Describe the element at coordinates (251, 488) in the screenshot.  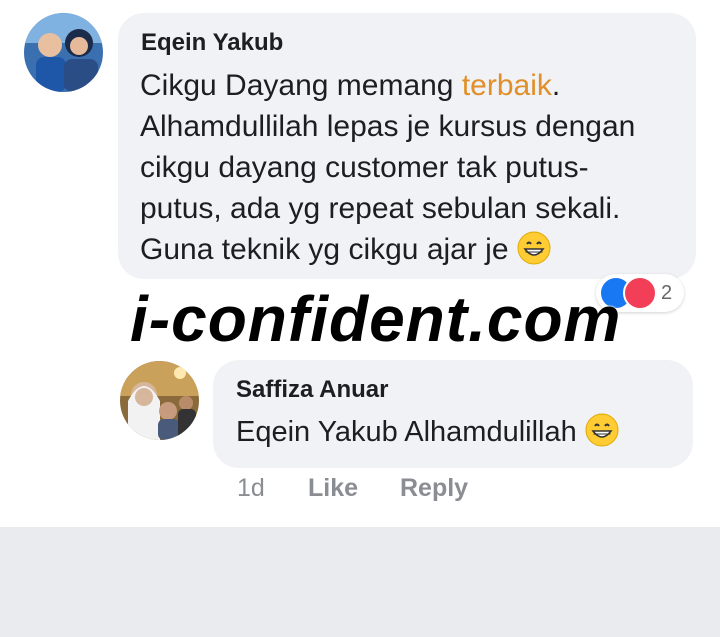
I see `timestamp: 1d` at that location.